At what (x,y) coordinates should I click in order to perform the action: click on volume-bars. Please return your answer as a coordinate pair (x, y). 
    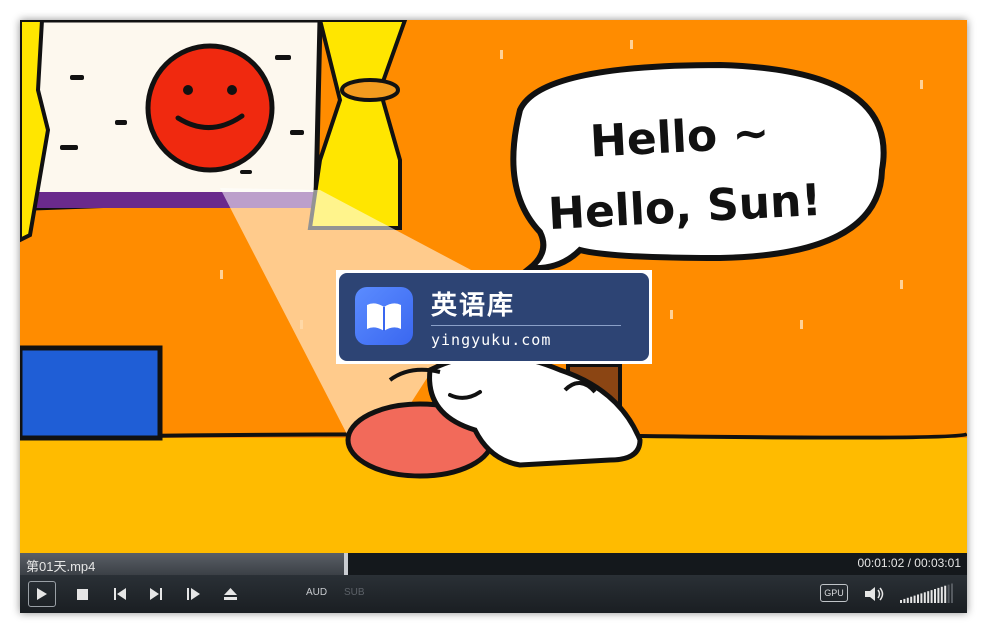
    Looking at the image, I should click on (926, 593).